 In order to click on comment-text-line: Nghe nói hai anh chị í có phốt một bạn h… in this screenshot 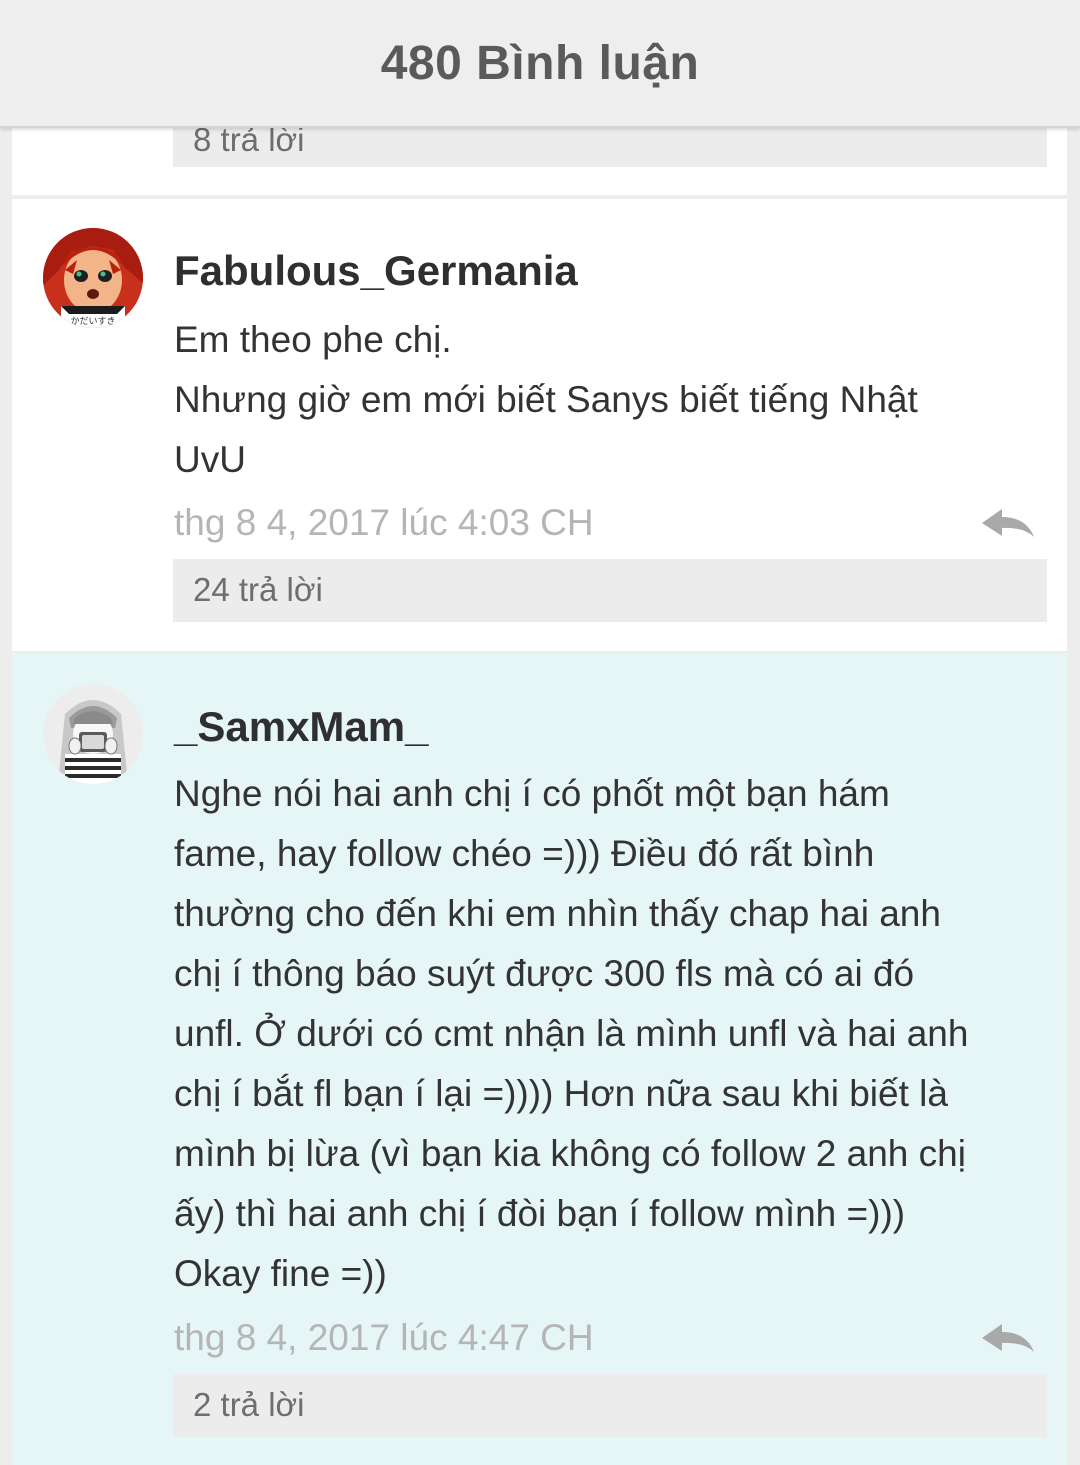, I will do `click(532, 793)`.